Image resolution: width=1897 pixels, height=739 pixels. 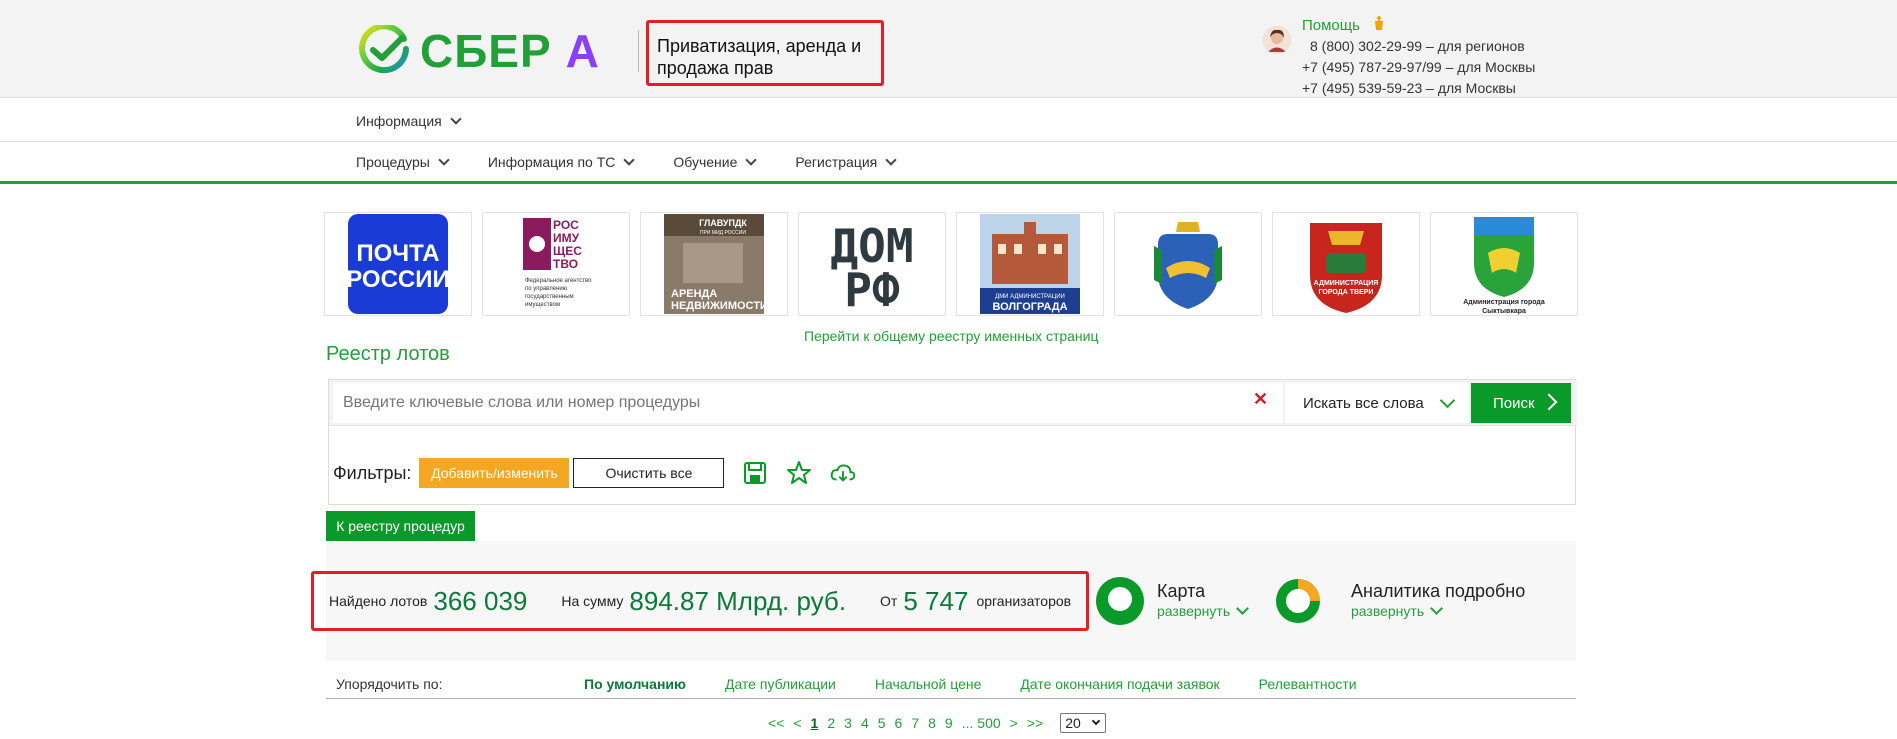 I want to click on page-link: 6, so click(x=899, y=723).